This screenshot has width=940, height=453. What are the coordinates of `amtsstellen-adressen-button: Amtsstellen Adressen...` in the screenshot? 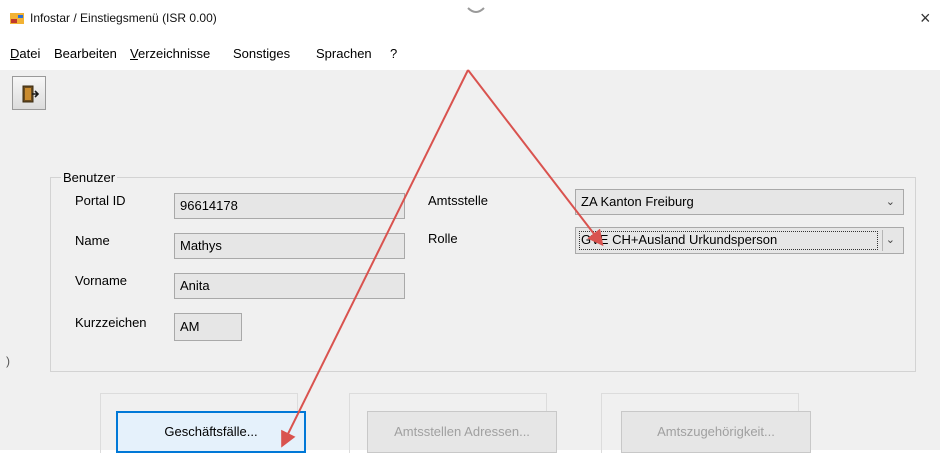 It's located at (462, 432).